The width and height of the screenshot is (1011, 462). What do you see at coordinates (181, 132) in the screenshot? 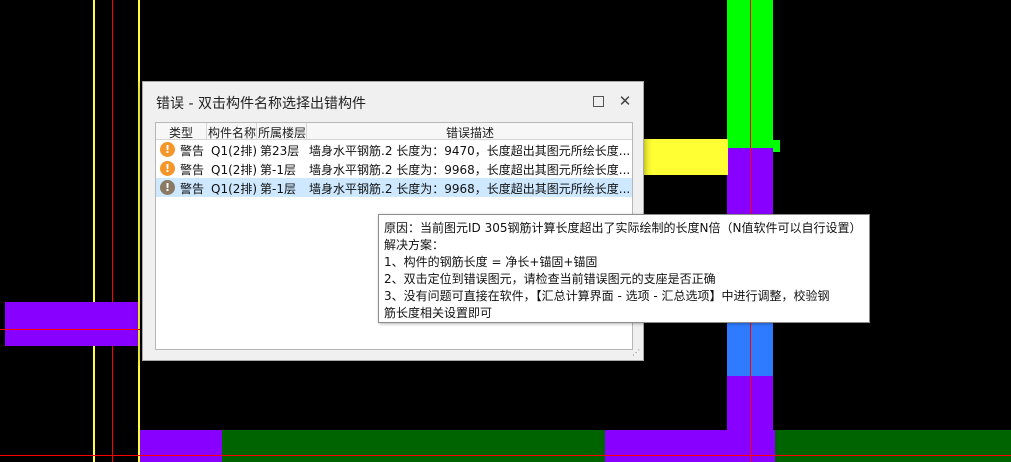
I see `column-header-type: 类型` at bounding box center [181, 132].